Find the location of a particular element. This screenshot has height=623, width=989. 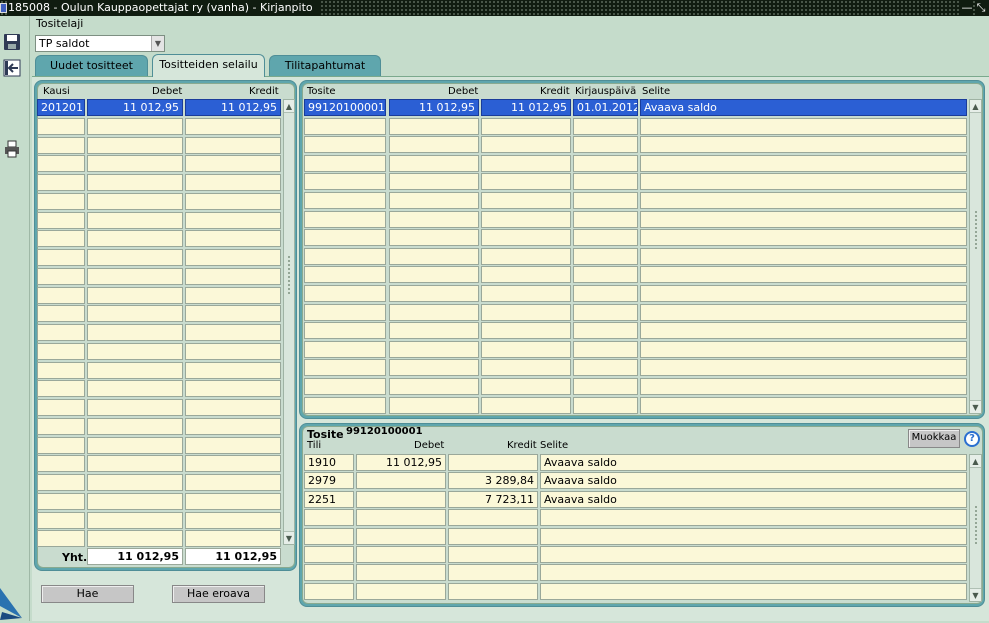

exit-icon is located at coordinates (12, 69).